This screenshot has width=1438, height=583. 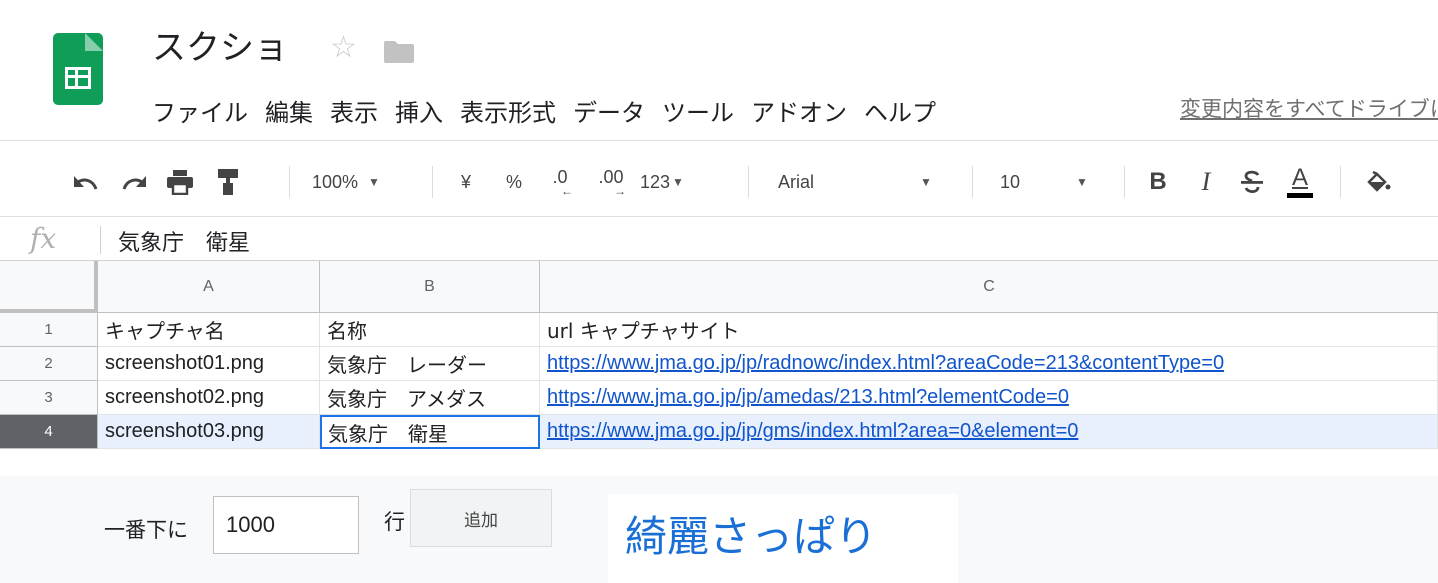 What do you see at coordinates (719, 216) in the screenshot?
I see `toolbar-divider` at bounding box center [719, 216].